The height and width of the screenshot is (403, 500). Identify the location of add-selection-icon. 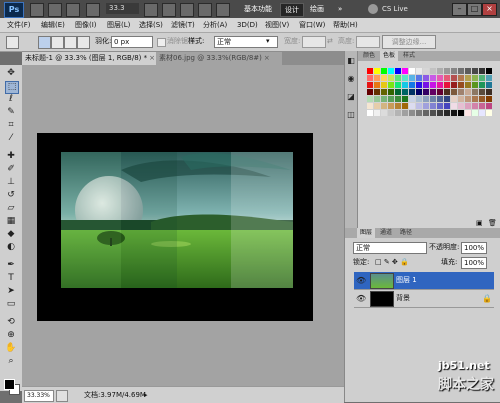
(57, 42).